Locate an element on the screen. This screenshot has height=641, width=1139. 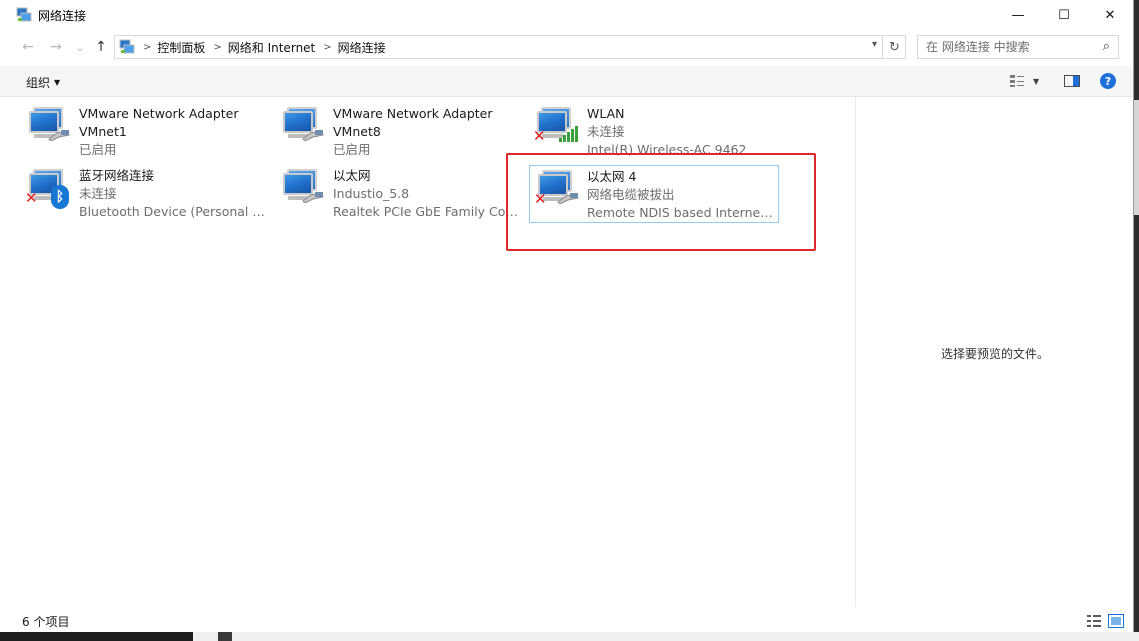
window-controls: — ☐ ✕ is located at coordinates (1064, 15).